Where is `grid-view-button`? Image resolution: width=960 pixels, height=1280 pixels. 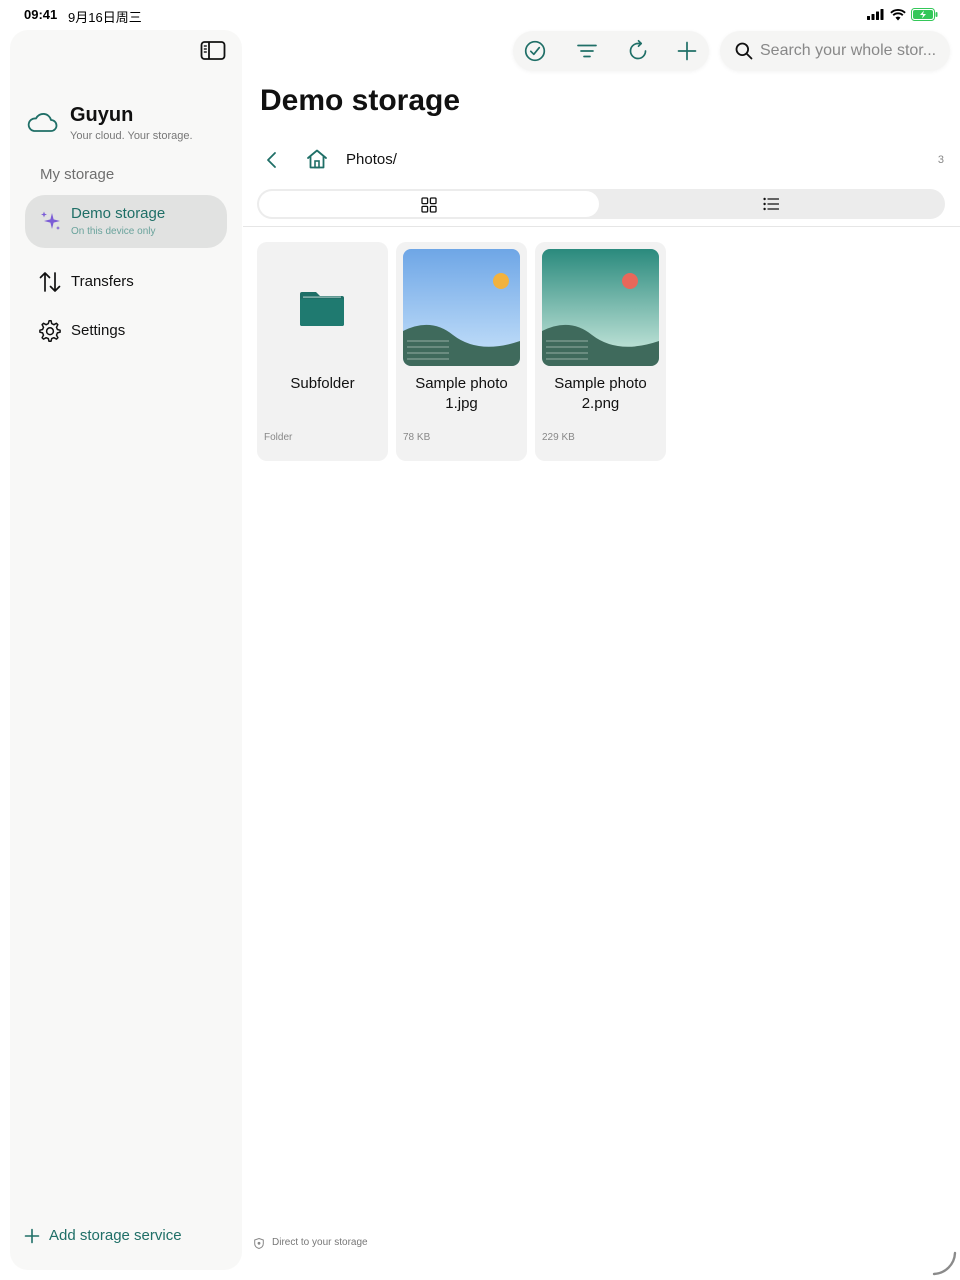
grid-view-button is located at coordinates (429, 204).